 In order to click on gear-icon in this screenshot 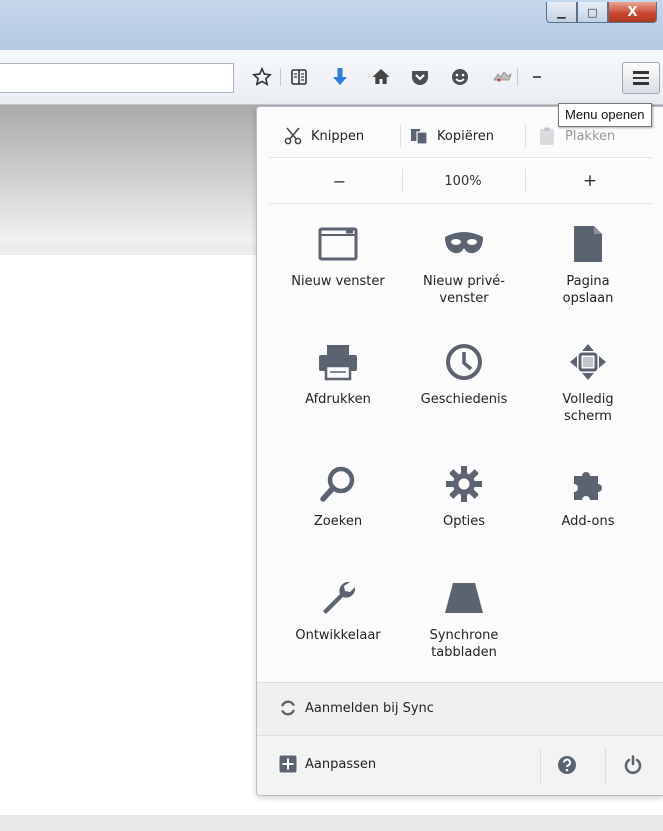, I will do `click(464, 484)`.